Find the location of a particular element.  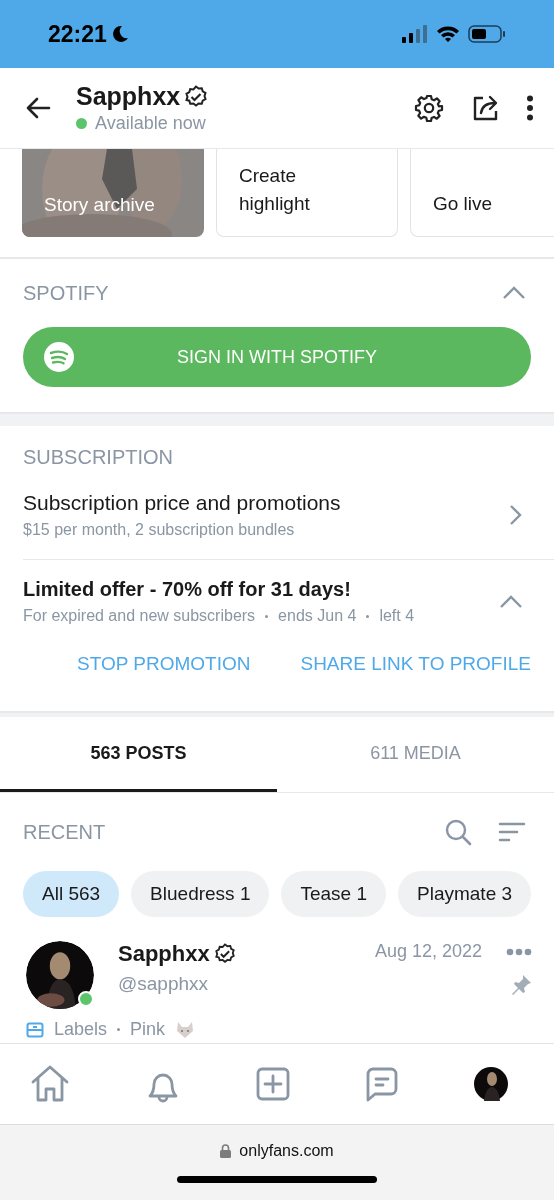

story-action-tile: Go live is located at coordinates (482, 193).